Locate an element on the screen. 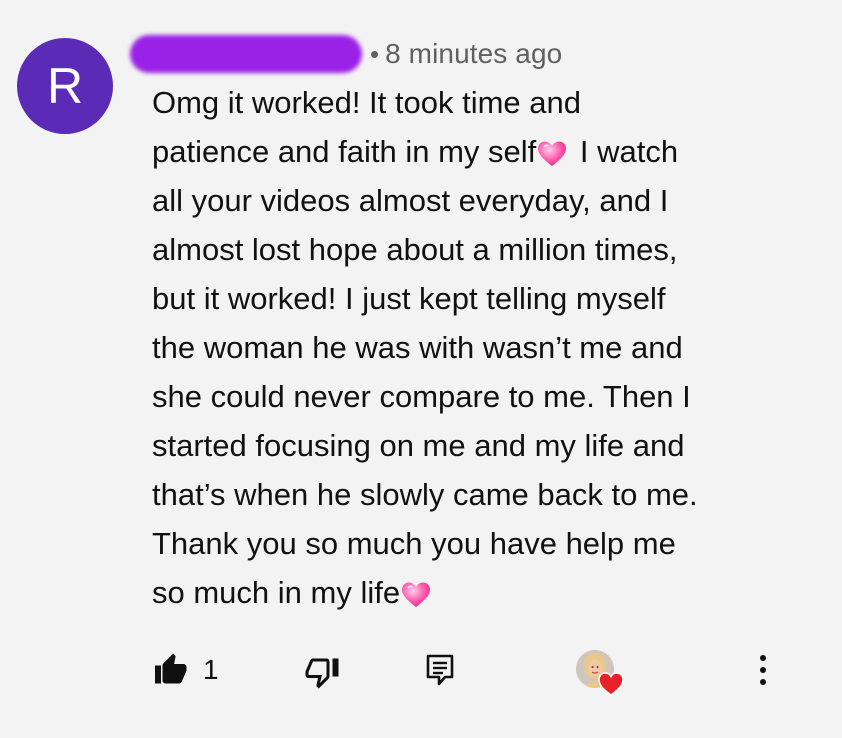 This screenshot has width=842, height=738. comment-line: she could never compare to me. Then I is located at coordinates (421, 396).